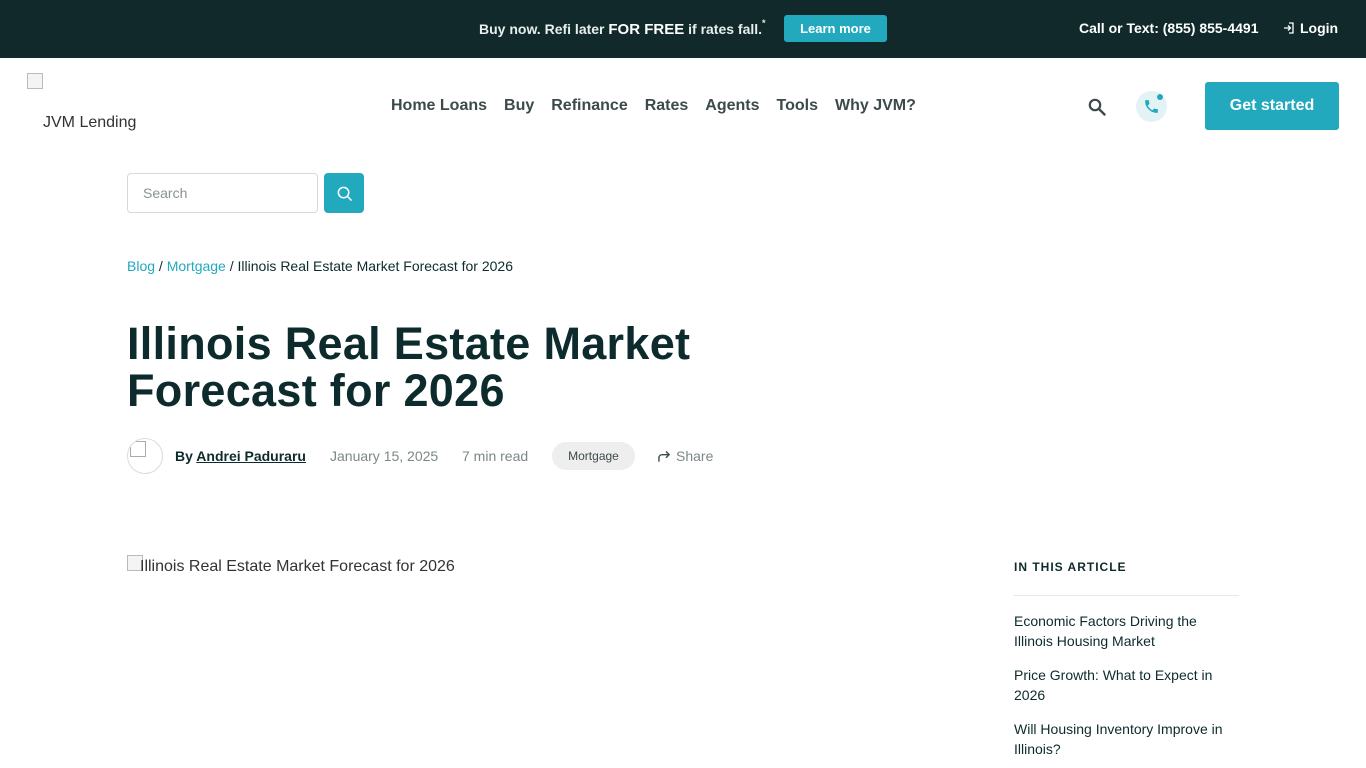 The width and height of the screenshot is (1366, 768). Describe the element at coordinates (695, 456) in the screenshot. I see `share-label: Share` at that location.